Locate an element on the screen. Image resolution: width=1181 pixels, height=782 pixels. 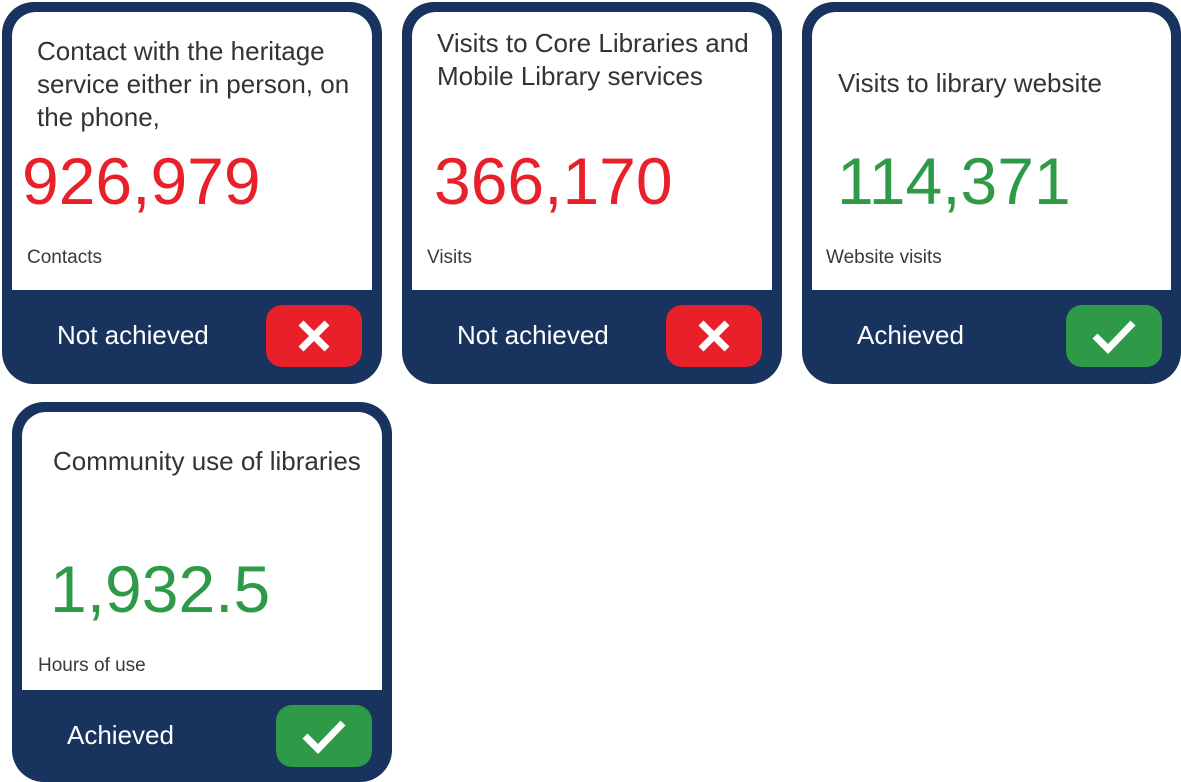
card-unit: Contacts is located at coordinates (64, 257).